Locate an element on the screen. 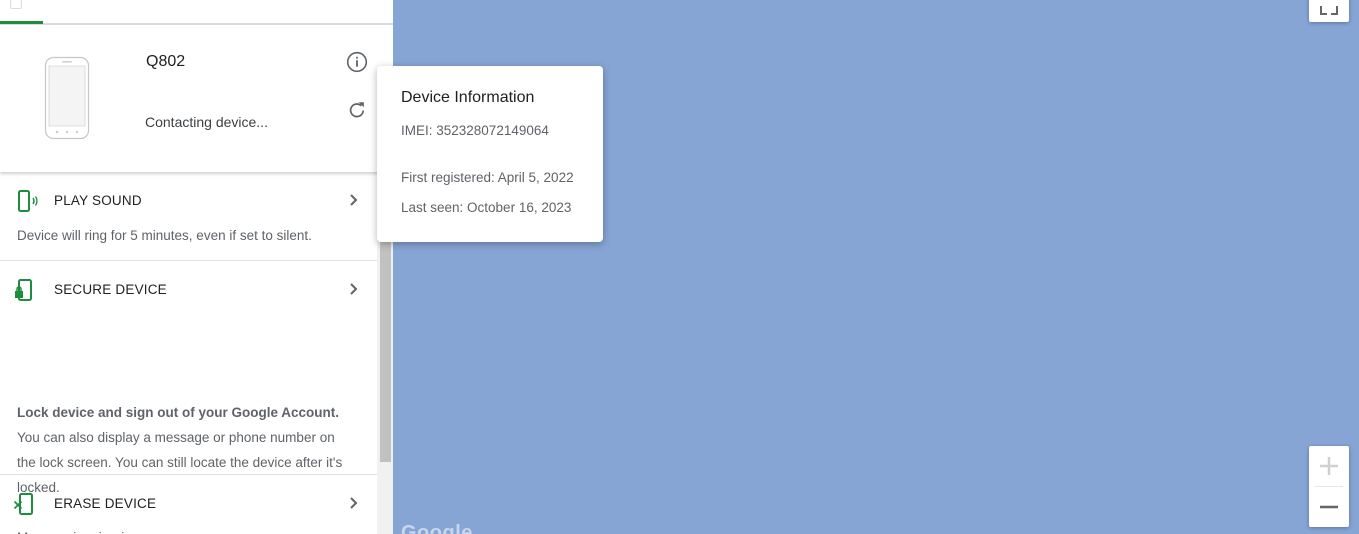  erase-device-title: ERASE DEVICE is located at coordinates (105, 503).